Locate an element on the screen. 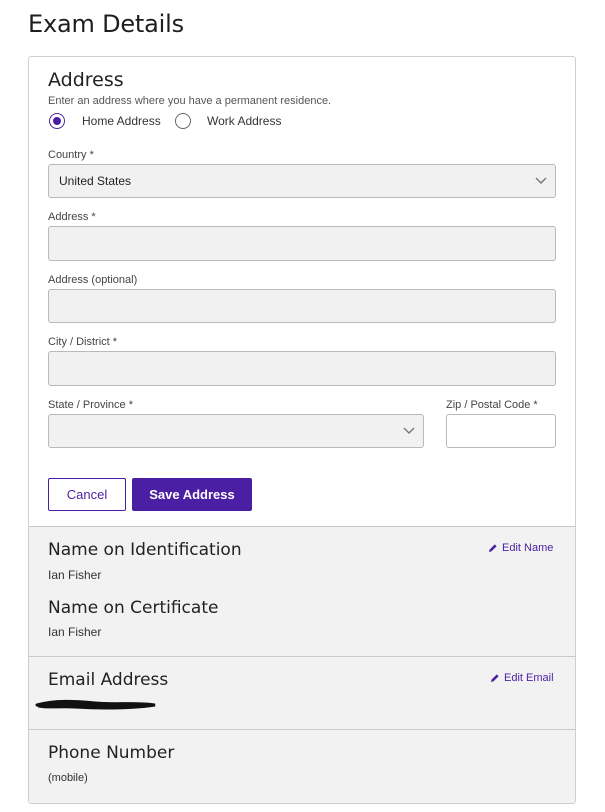  city-input is located at coordinates (302, 368).